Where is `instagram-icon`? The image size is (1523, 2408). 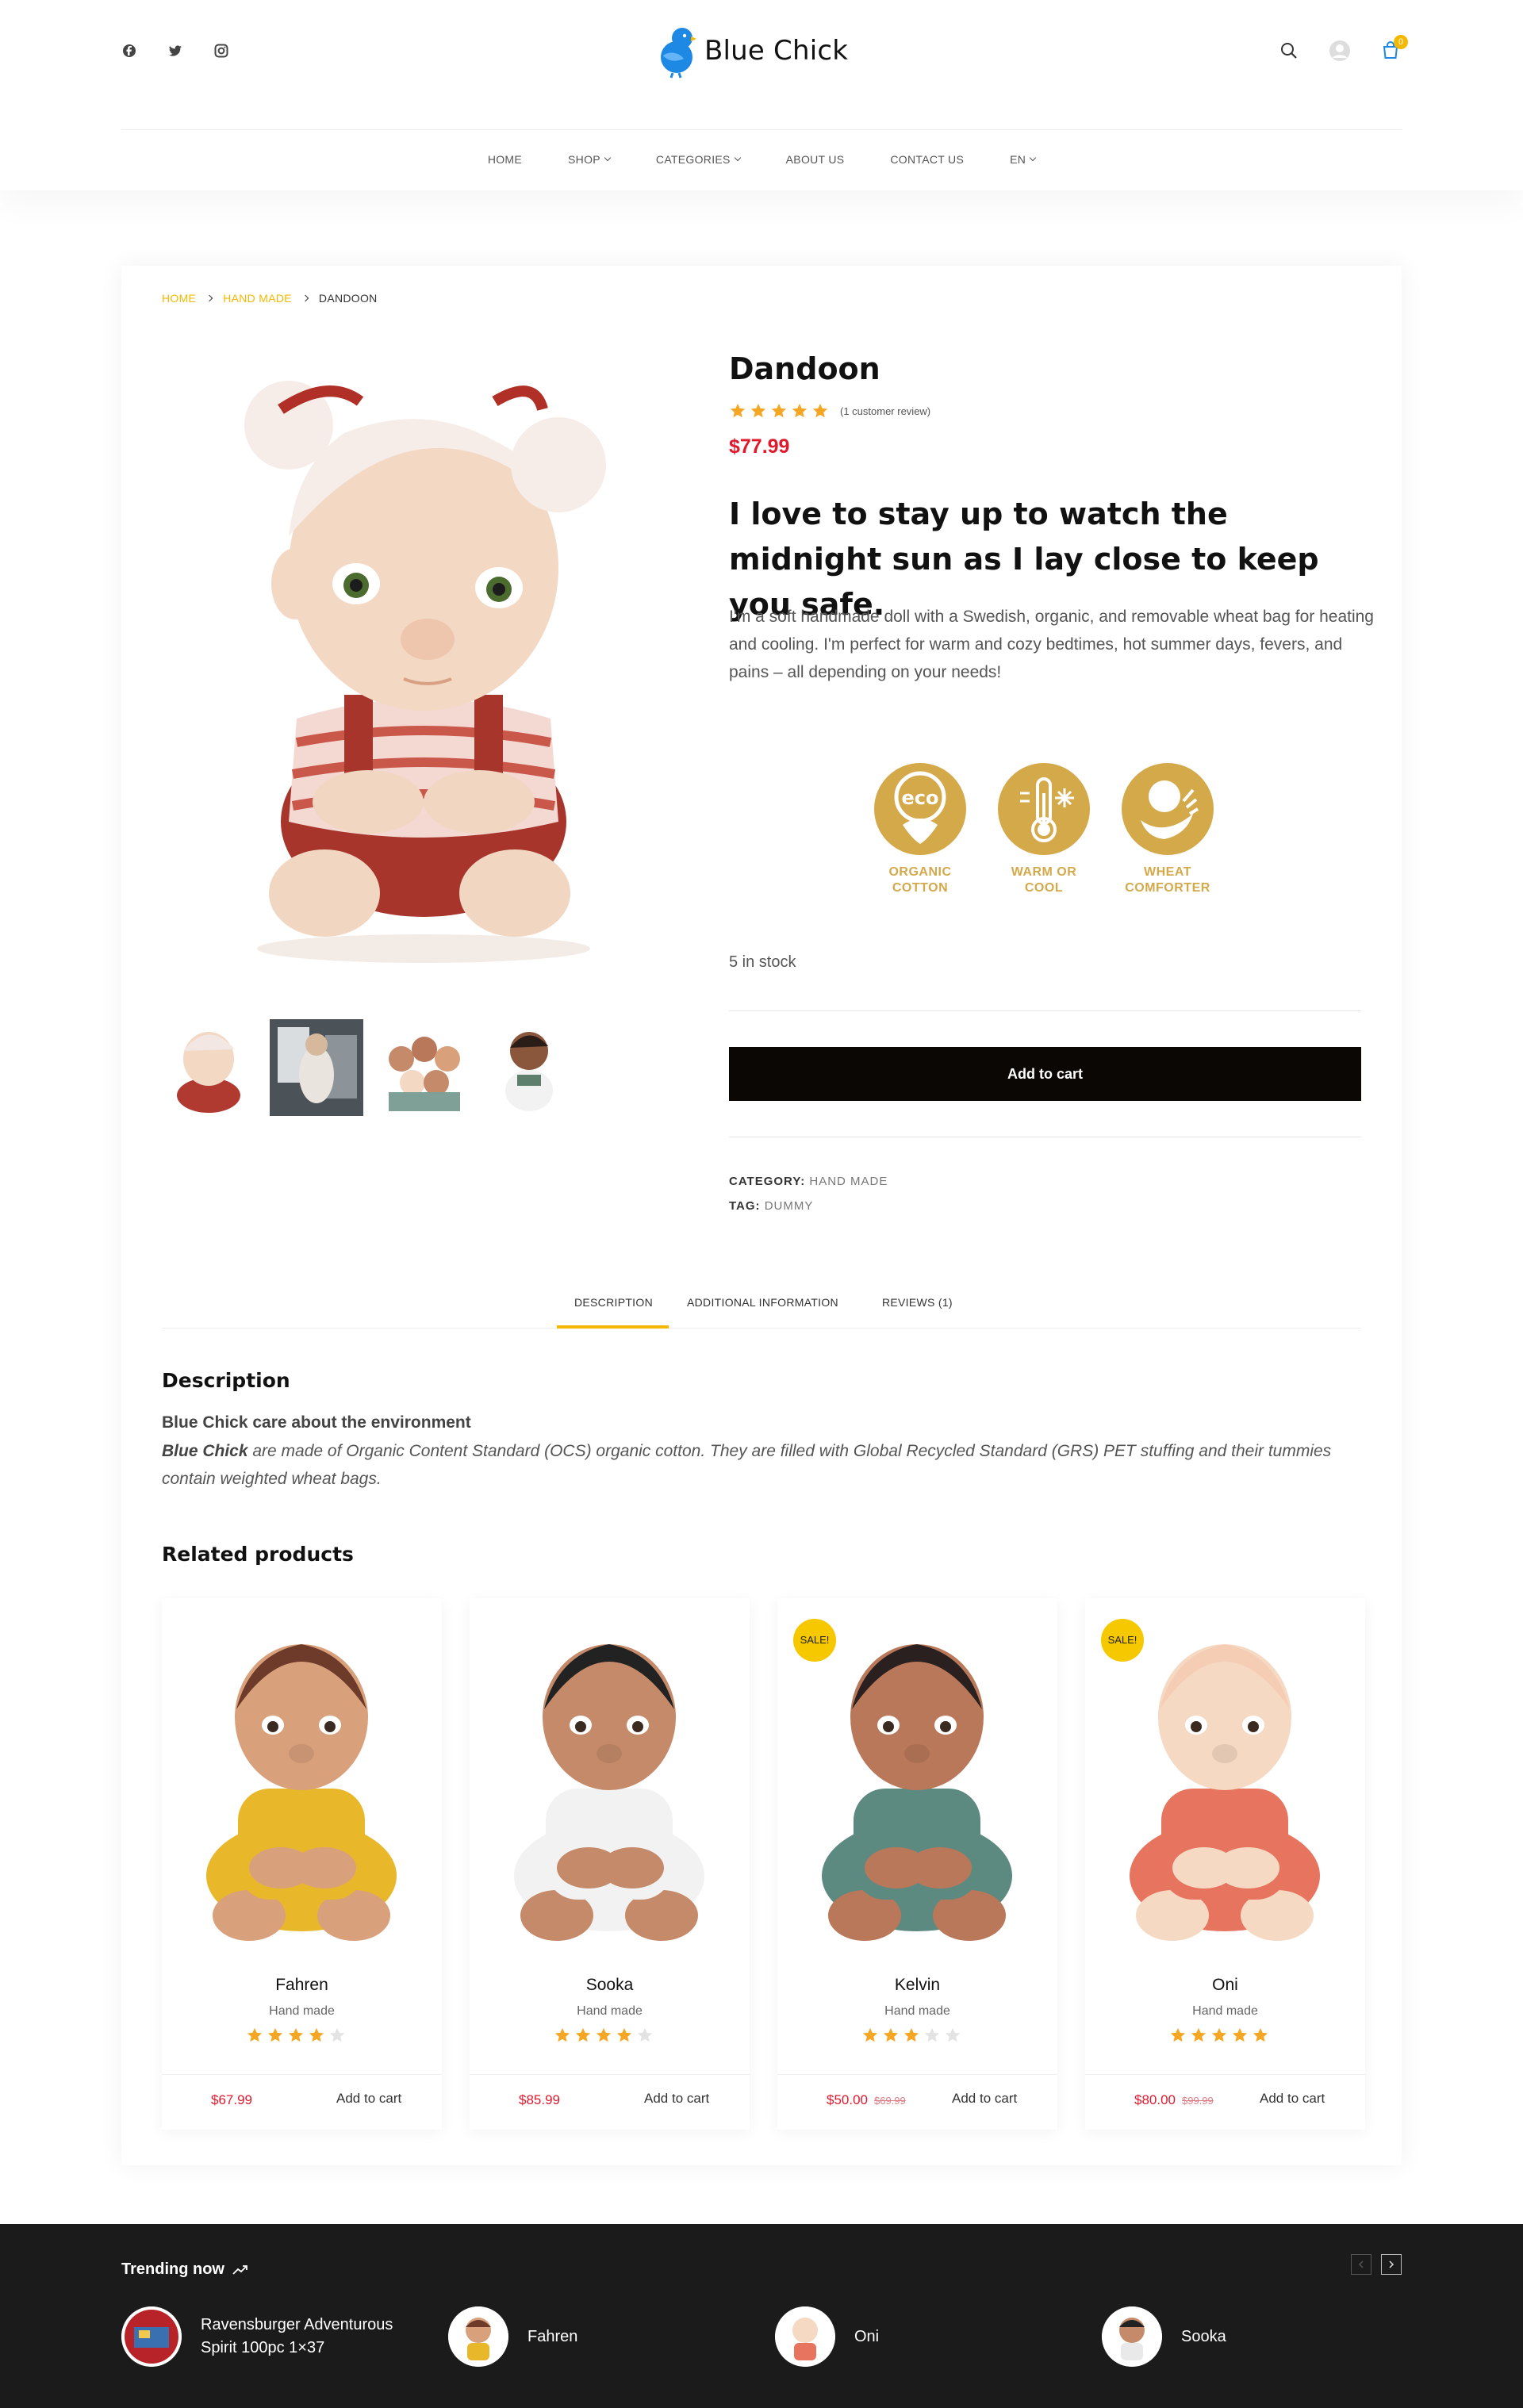
instagram-icon is located at coordinates (221, 51).